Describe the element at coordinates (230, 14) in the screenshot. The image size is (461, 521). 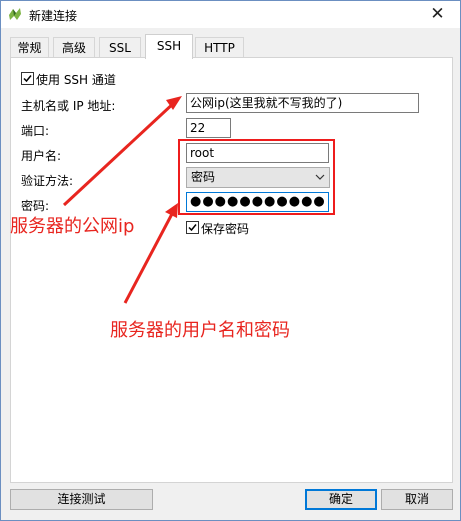
I see `title-bar: 新建连接 ✕` at that location.